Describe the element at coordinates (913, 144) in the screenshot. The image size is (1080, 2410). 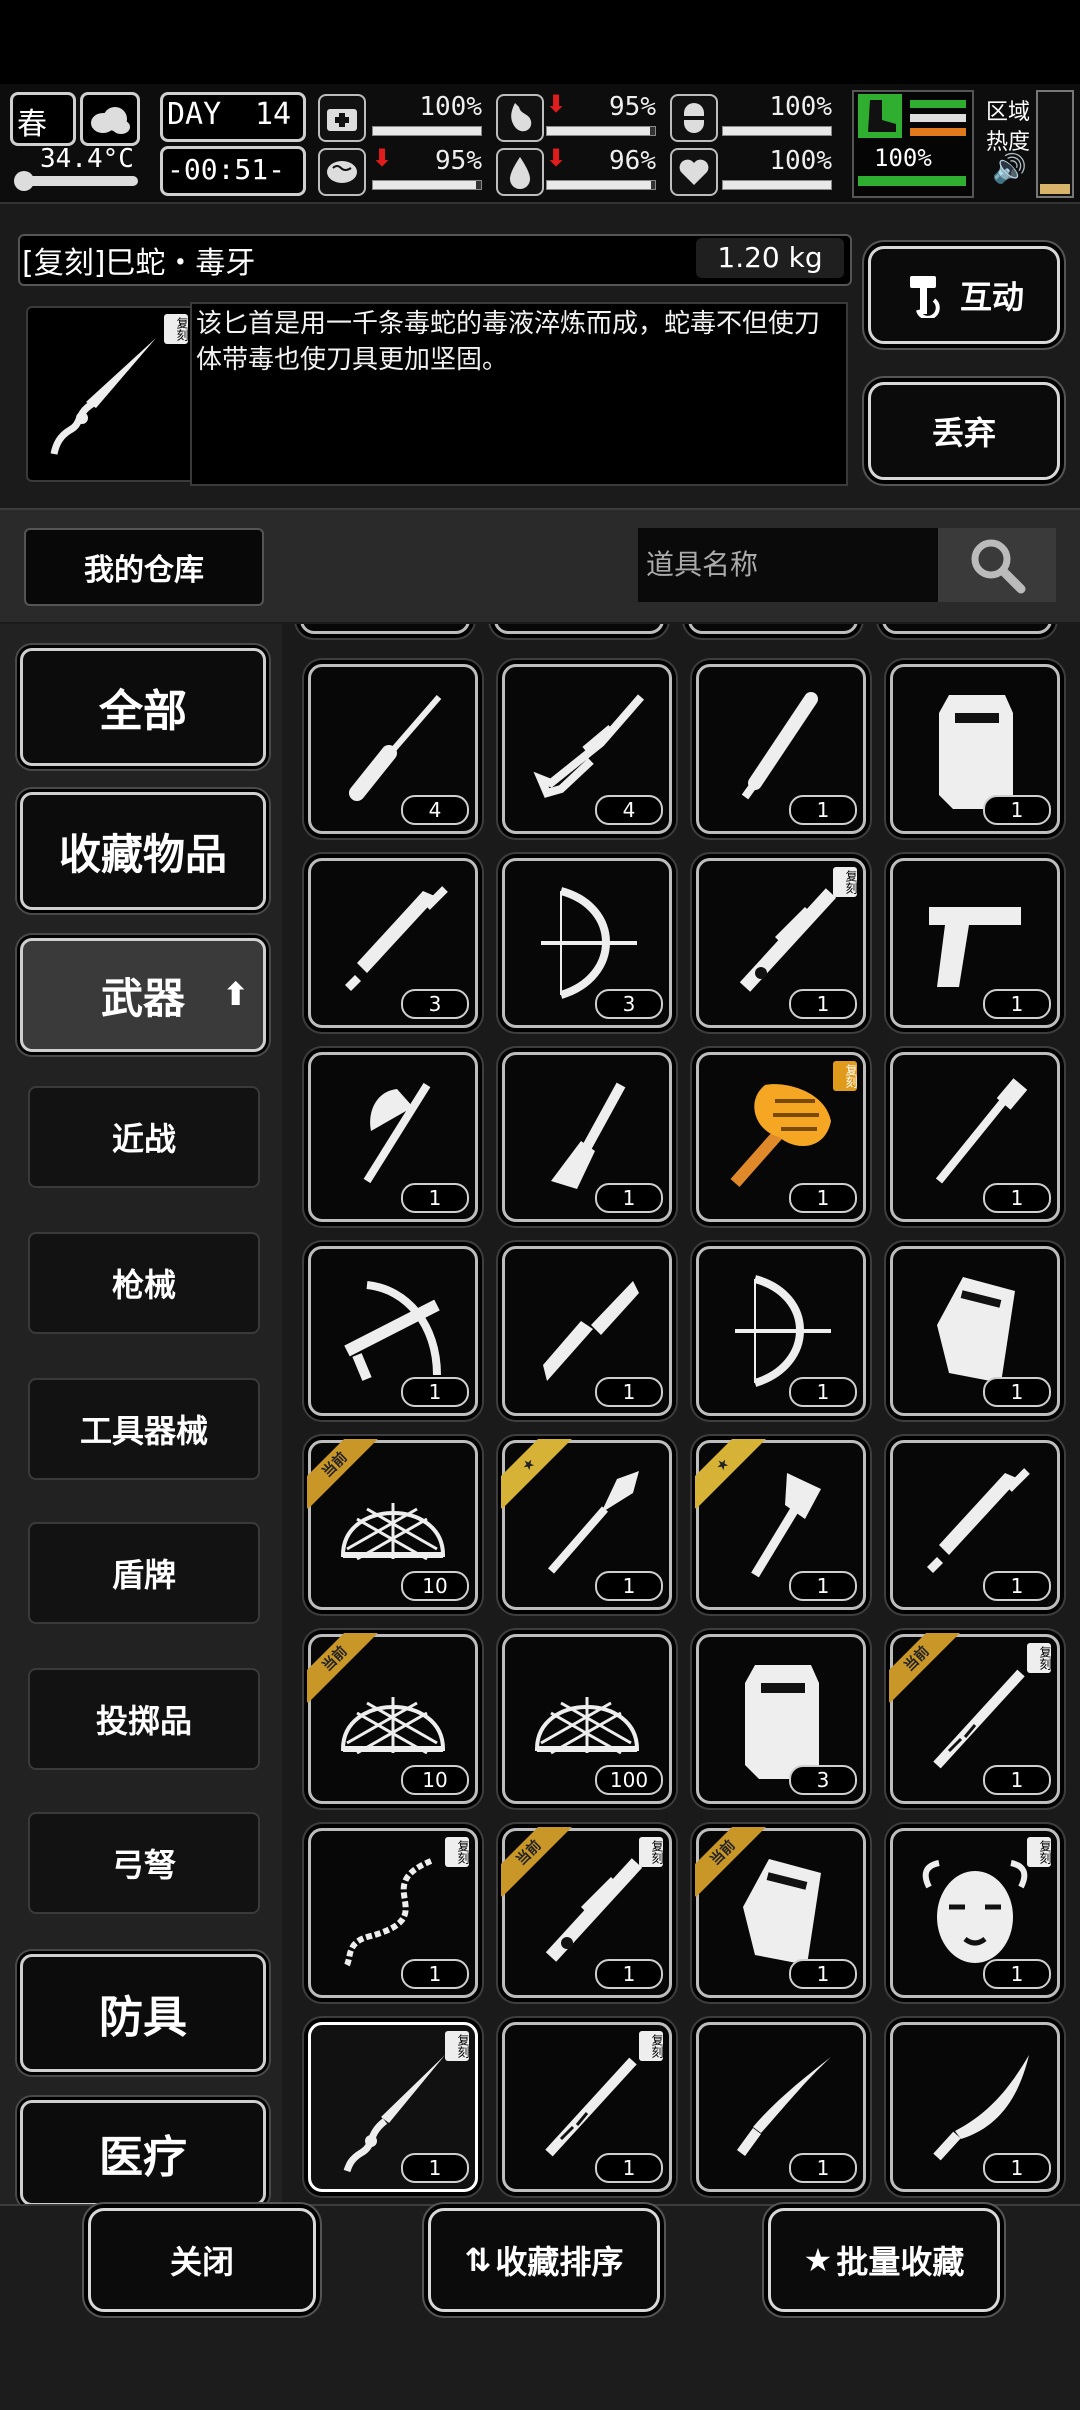
I see `stamina-panel: 100%` at that location.